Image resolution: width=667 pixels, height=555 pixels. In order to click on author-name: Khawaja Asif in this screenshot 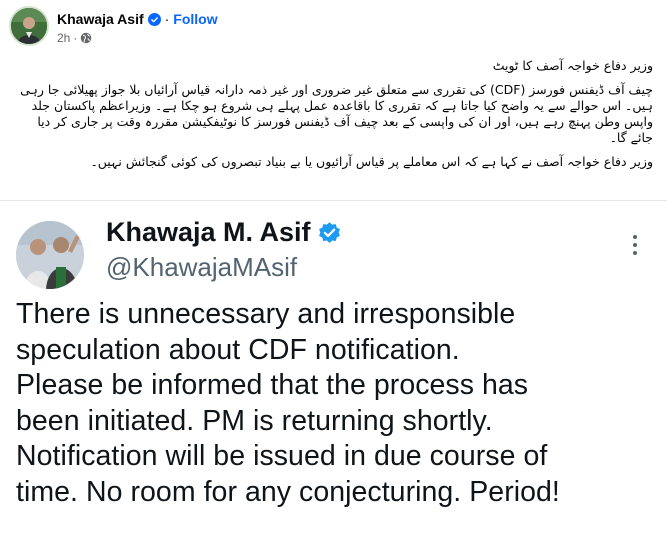, I will do `click(100, 19)`.